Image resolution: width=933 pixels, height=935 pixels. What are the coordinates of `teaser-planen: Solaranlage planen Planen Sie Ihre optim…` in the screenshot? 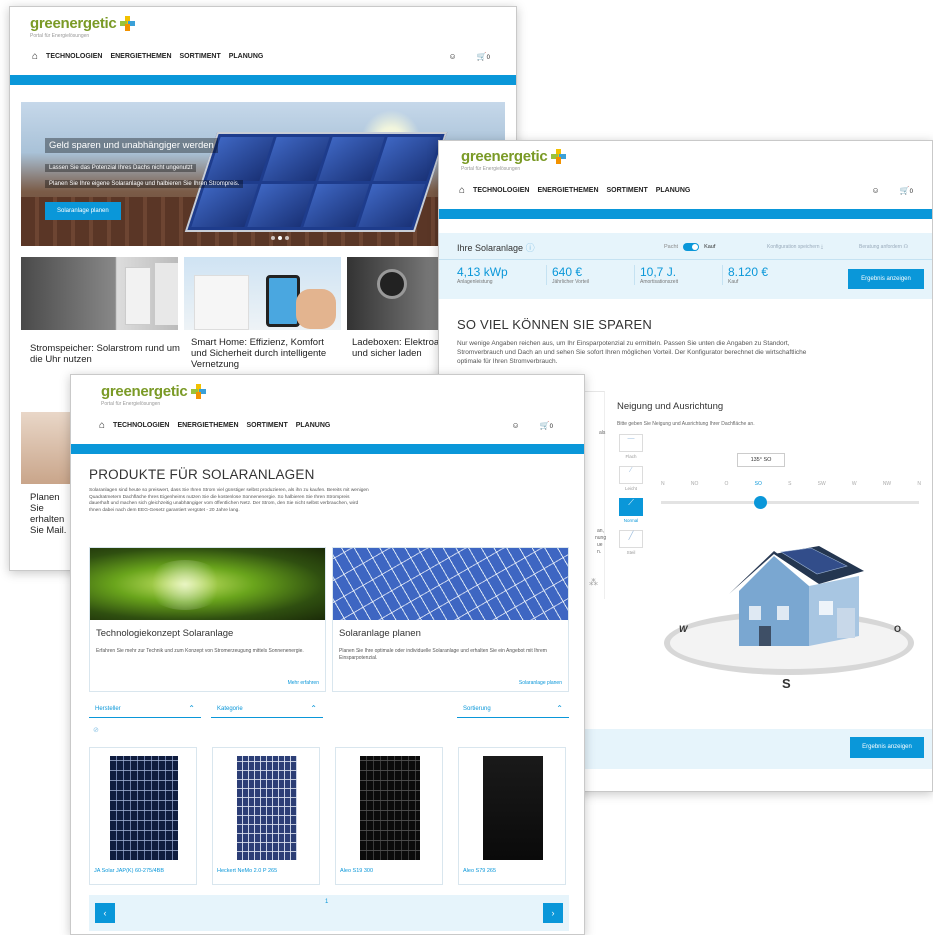 It's located at (450, 619).